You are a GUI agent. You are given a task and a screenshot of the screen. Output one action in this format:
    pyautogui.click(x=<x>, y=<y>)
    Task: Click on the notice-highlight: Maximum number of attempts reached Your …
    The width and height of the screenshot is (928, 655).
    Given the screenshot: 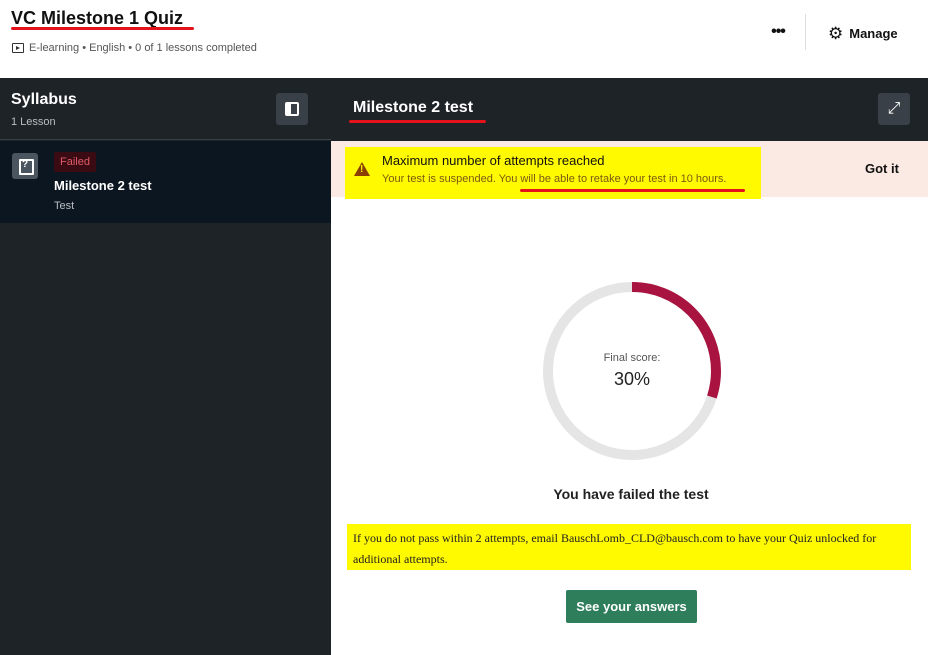 What is the action you would take?
    pyautogui.click(x=553, y=173)
    